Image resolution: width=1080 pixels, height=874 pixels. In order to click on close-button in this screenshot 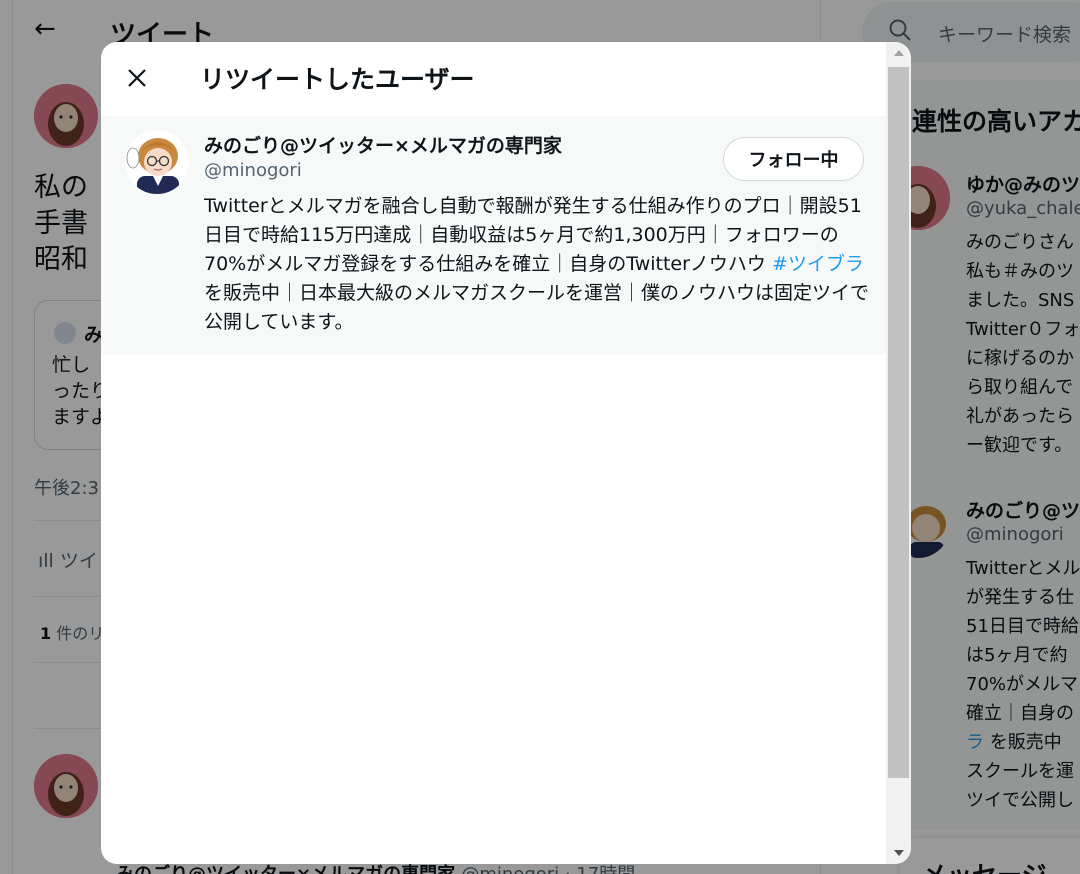, I will do `click(137, 78)`.